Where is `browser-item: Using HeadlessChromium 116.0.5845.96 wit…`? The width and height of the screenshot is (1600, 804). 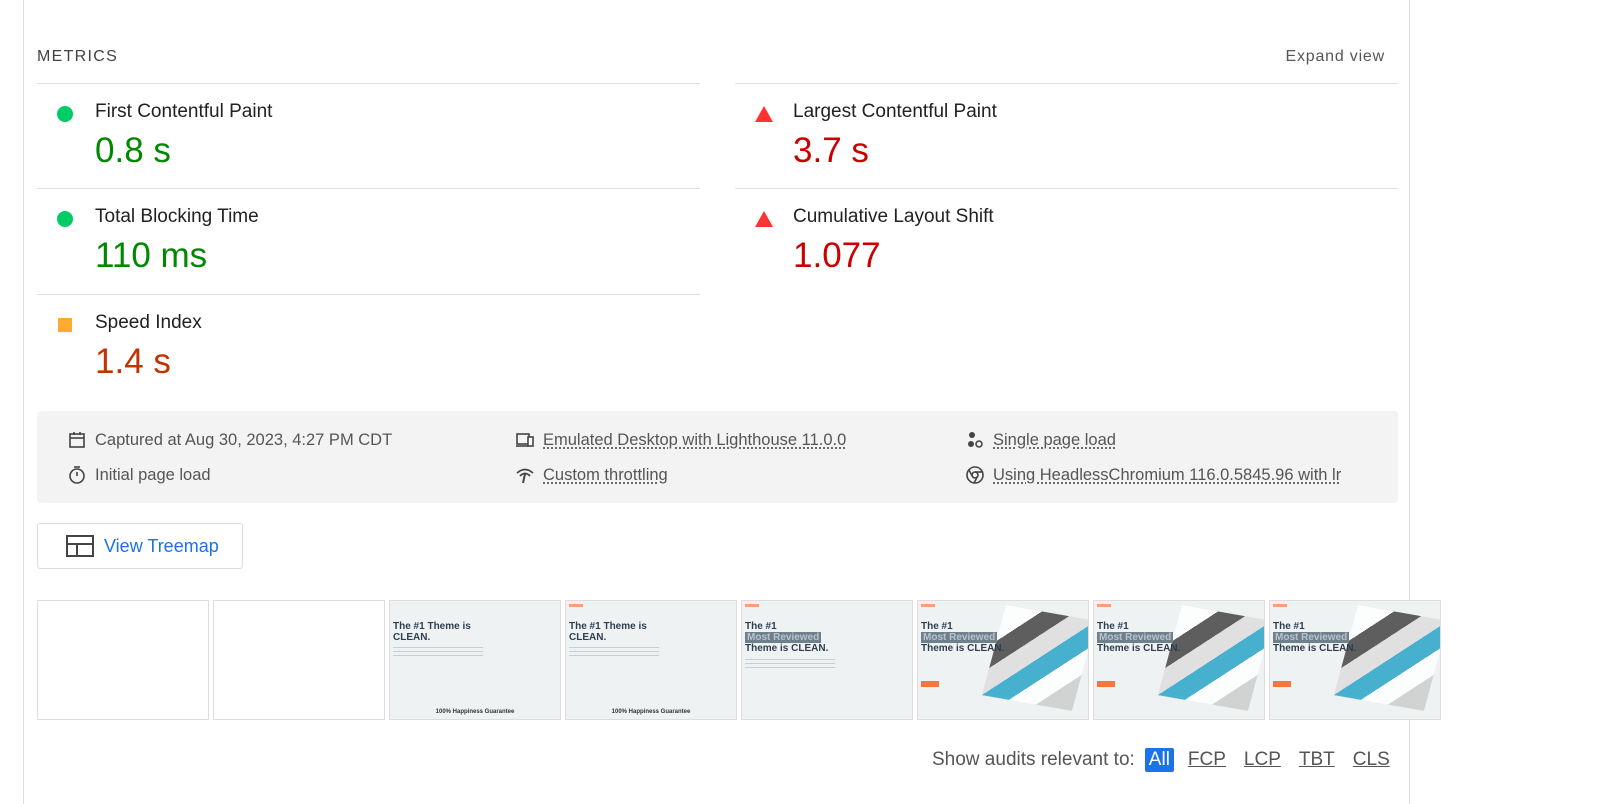
browser-item: Using HeadlessChromium 116.0.5845.96 wit… is located at coordinates (1153, 475).